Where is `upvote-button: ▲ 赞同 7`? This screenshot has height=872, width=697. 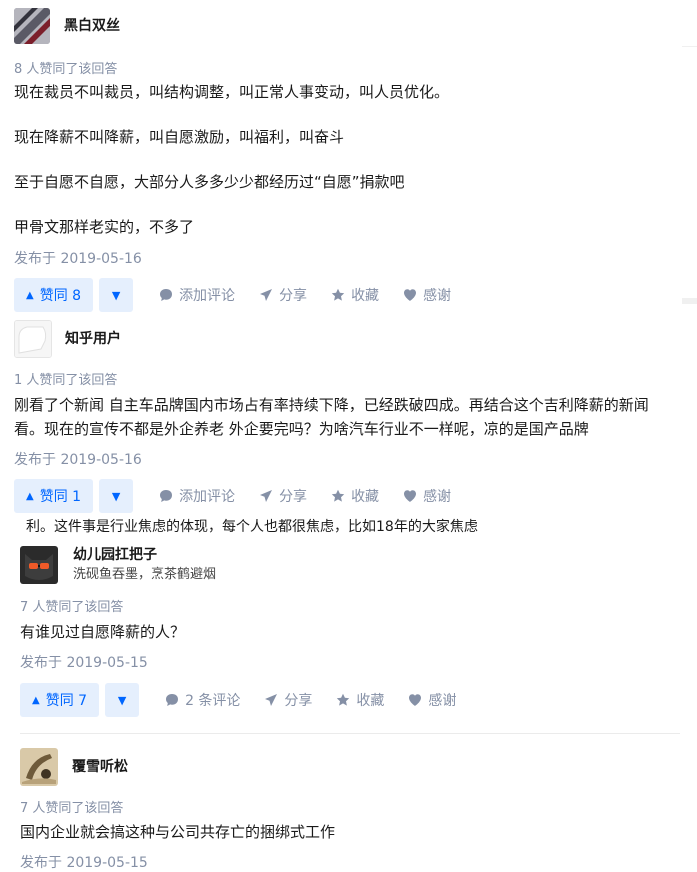
upvote-button: ▲ 赞同 7 is located at coordinates (60, 700).